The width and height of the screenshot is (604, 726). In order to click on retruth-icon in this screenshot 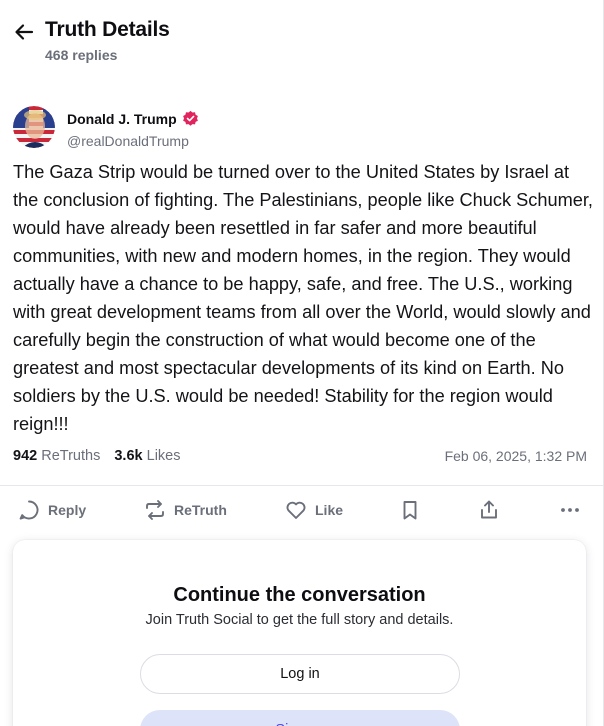, I will do `click(155, 510)`.